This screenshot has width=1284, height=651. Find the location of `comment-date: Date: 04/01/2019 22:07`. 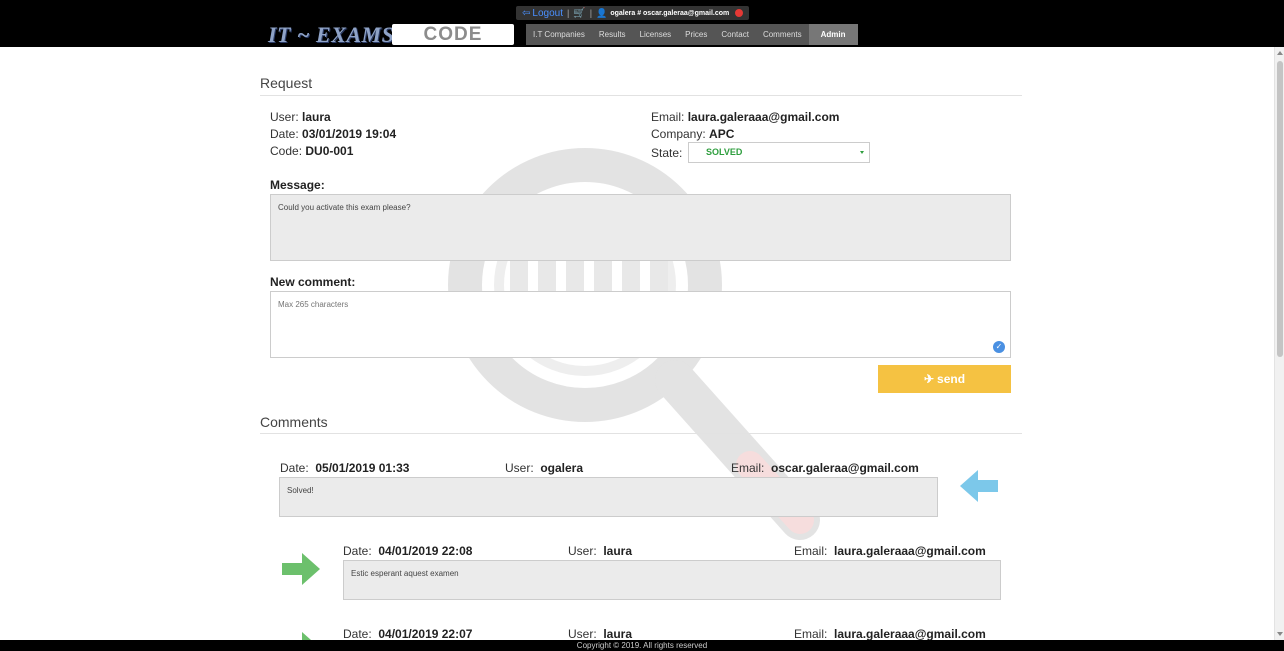

comment-date: Date: 04/01/2019 22:07 is located at coordinates (408, 634).